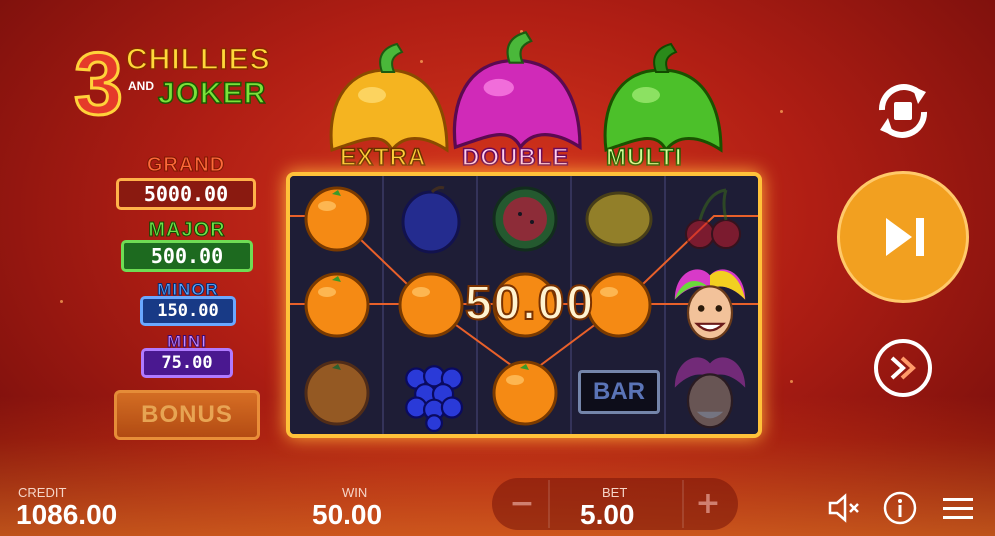 The width and height of the screenshot is (995, 536). What do you see at coordinates (42, 492) in the screenshot?
I see `credit-label: CREDIT` at bounding box center [42, 492].